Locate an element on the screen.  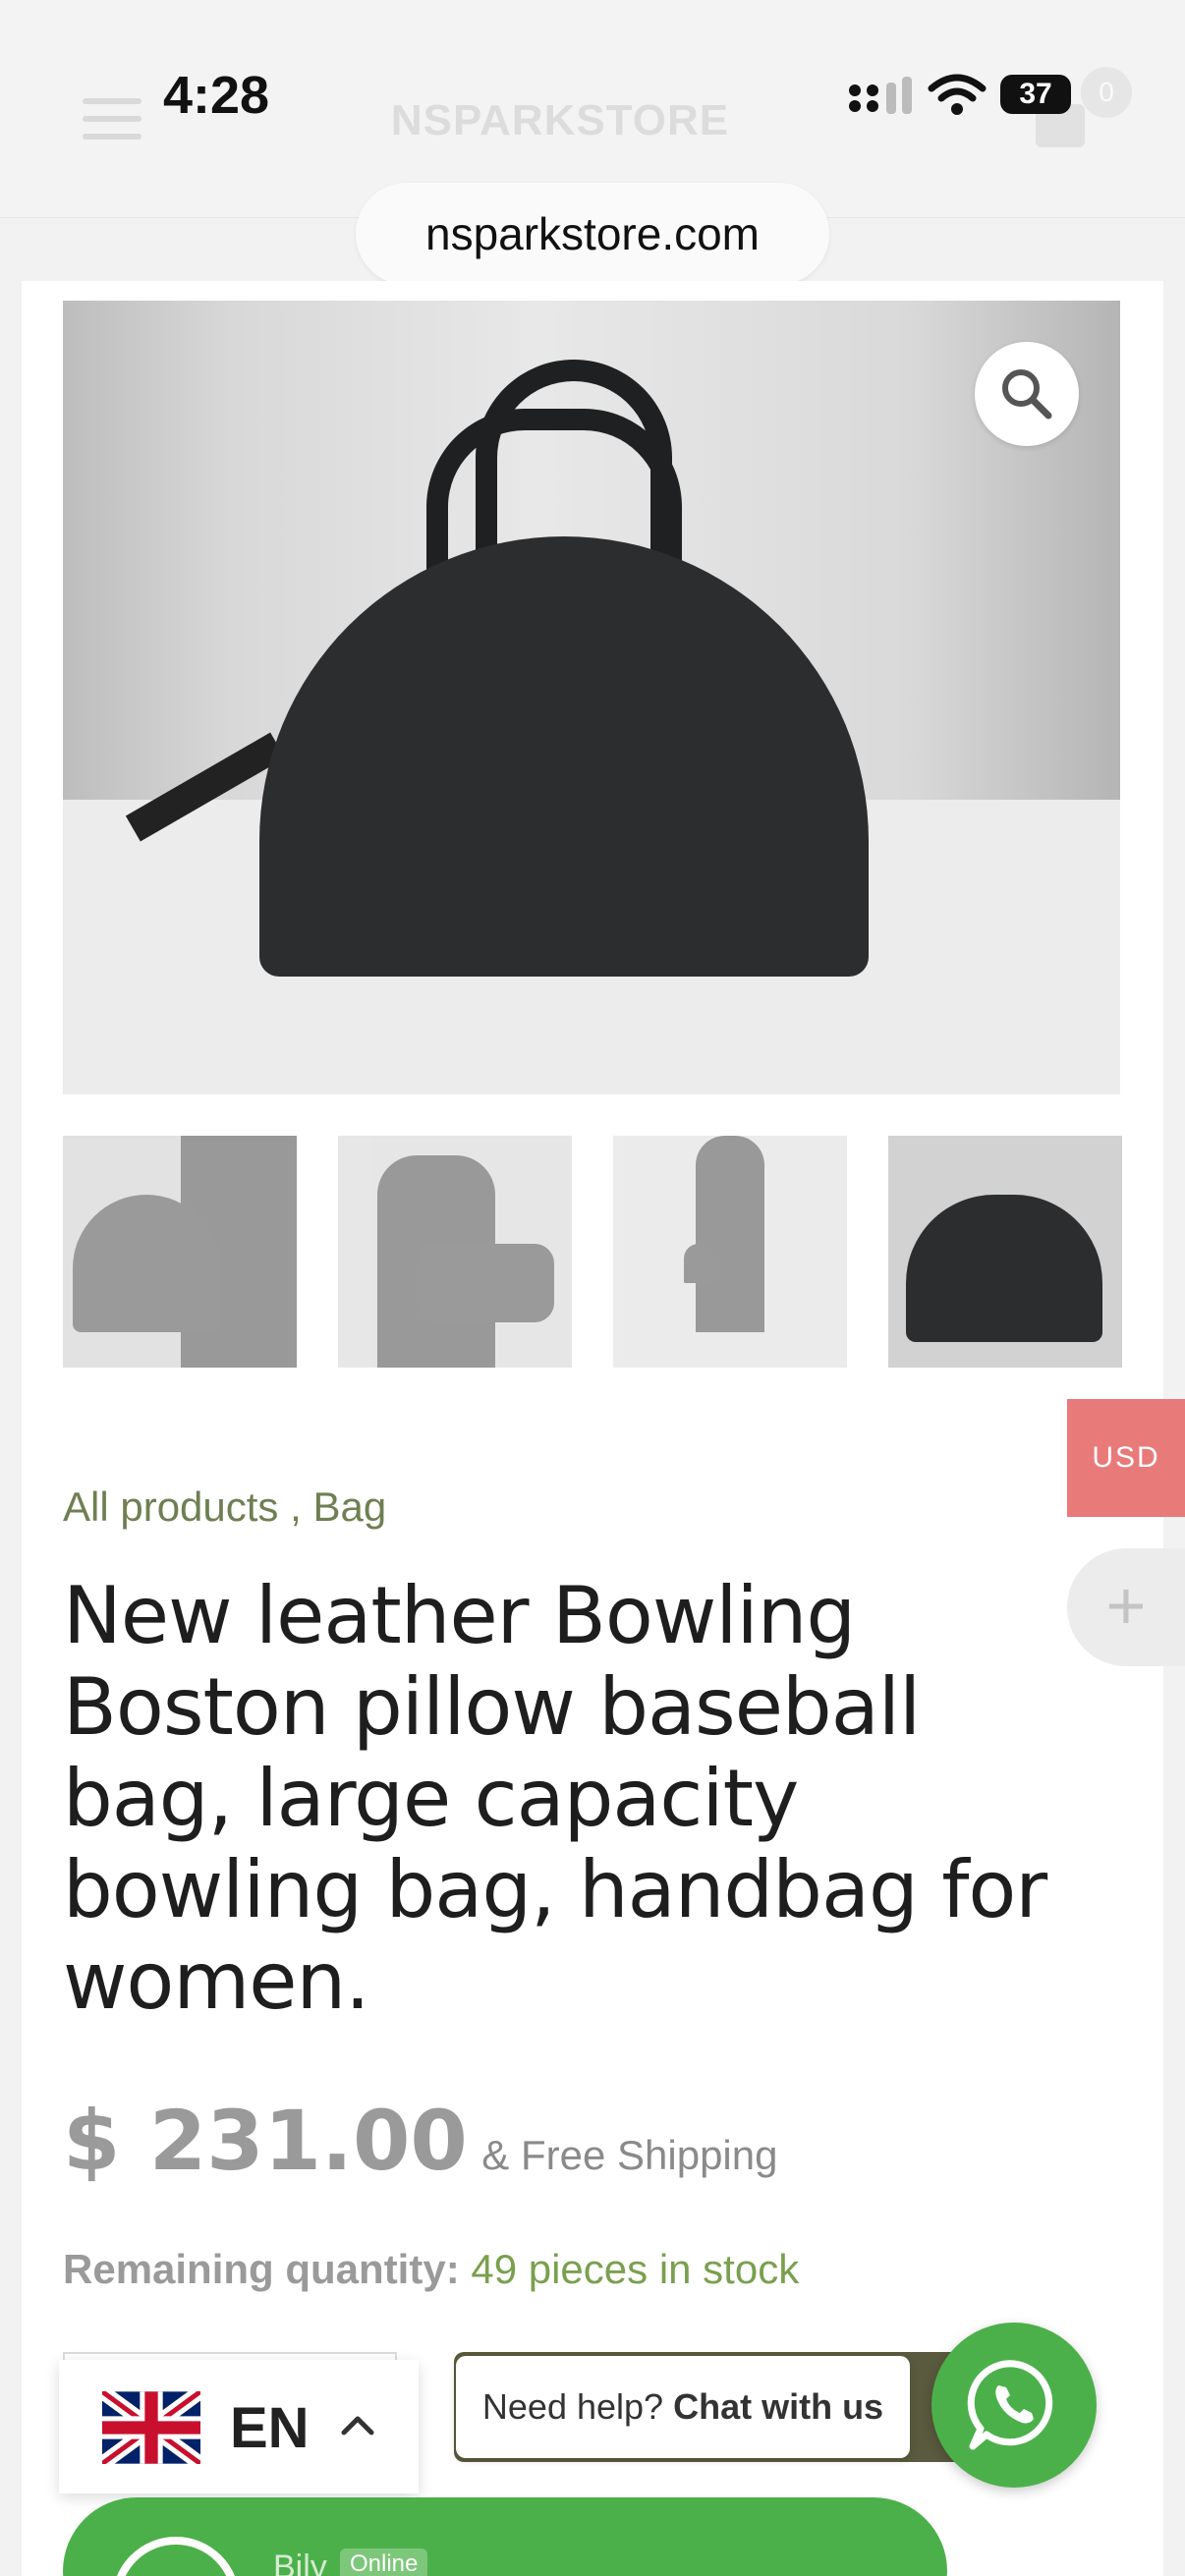
stock-value: 49 pieces in stock is located at coordinates (635, 2269).